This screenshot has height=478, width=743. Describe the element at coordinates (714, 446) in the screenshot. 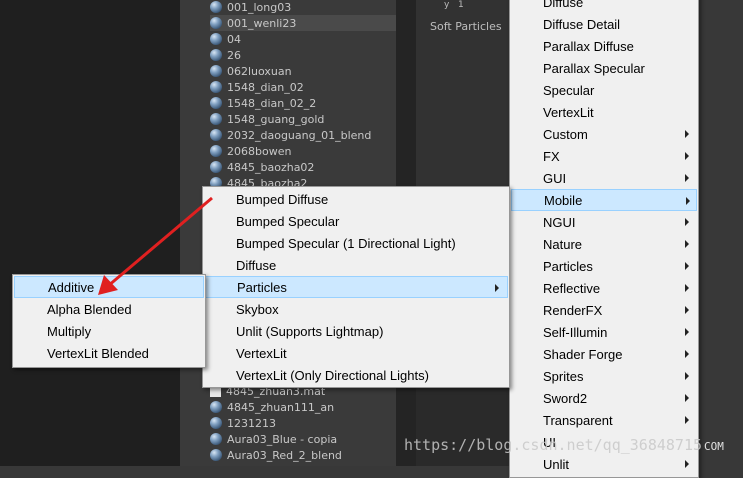

I see `watermark-suffix: COM` at that location.